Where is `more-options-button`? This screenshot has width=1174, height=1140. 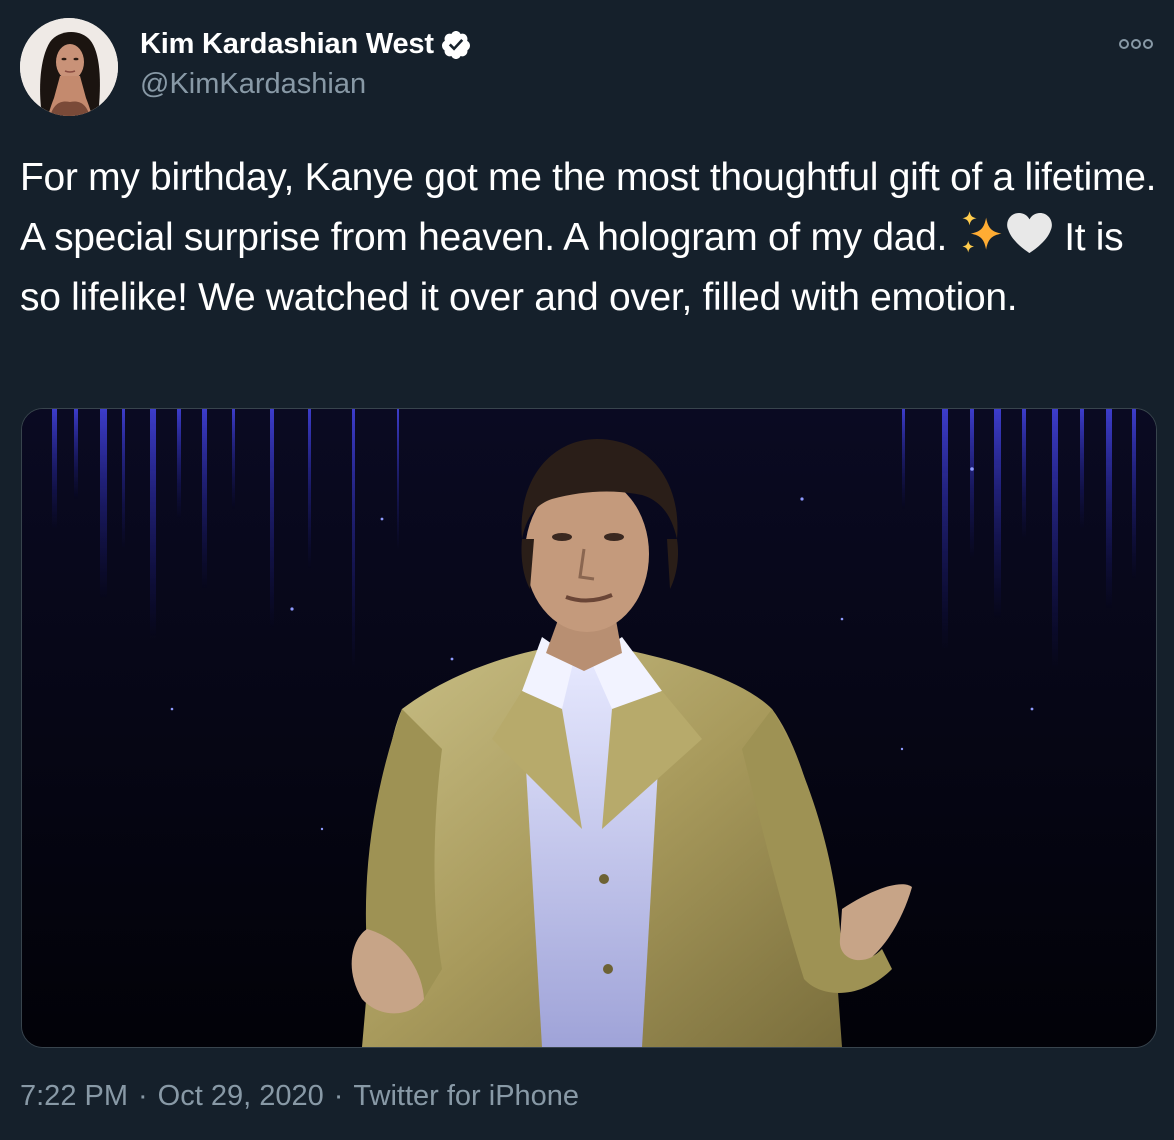 more-options-button is located at coordinates (1136, 44).